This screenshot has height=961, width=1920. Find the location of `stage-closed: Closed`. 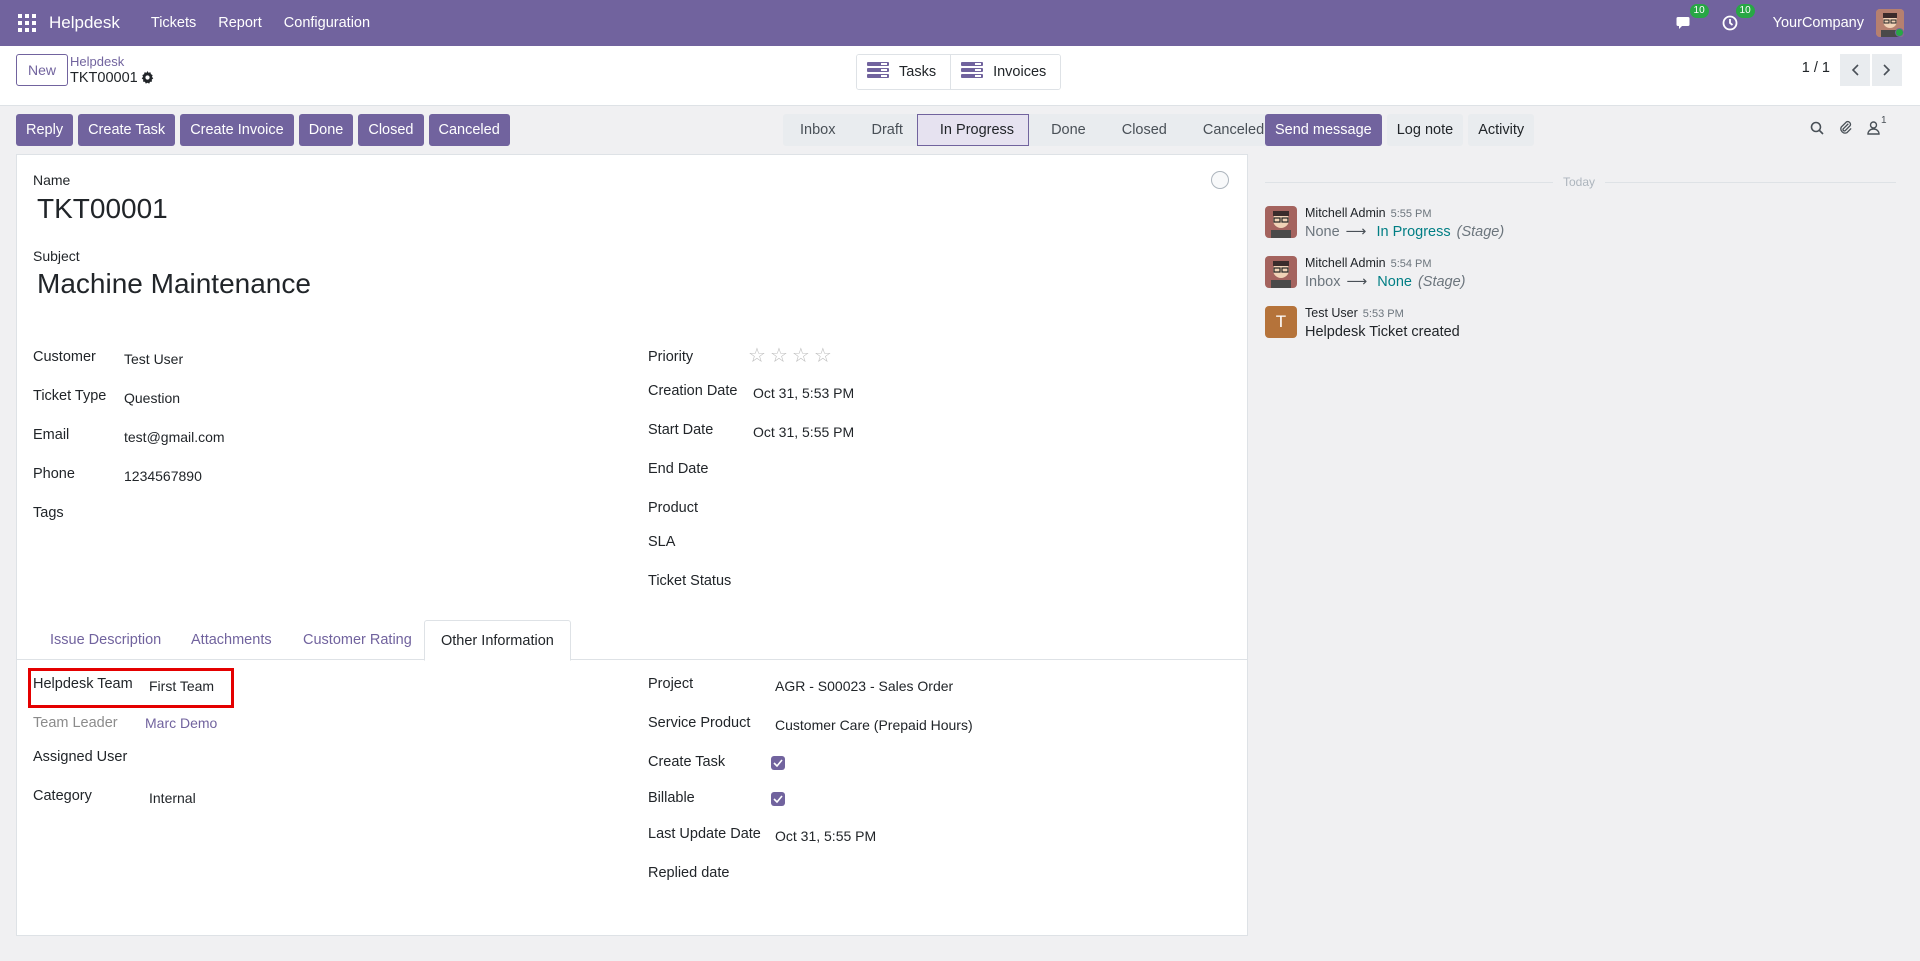

stage-closed: Closed is located at coordinates (1140, 130).